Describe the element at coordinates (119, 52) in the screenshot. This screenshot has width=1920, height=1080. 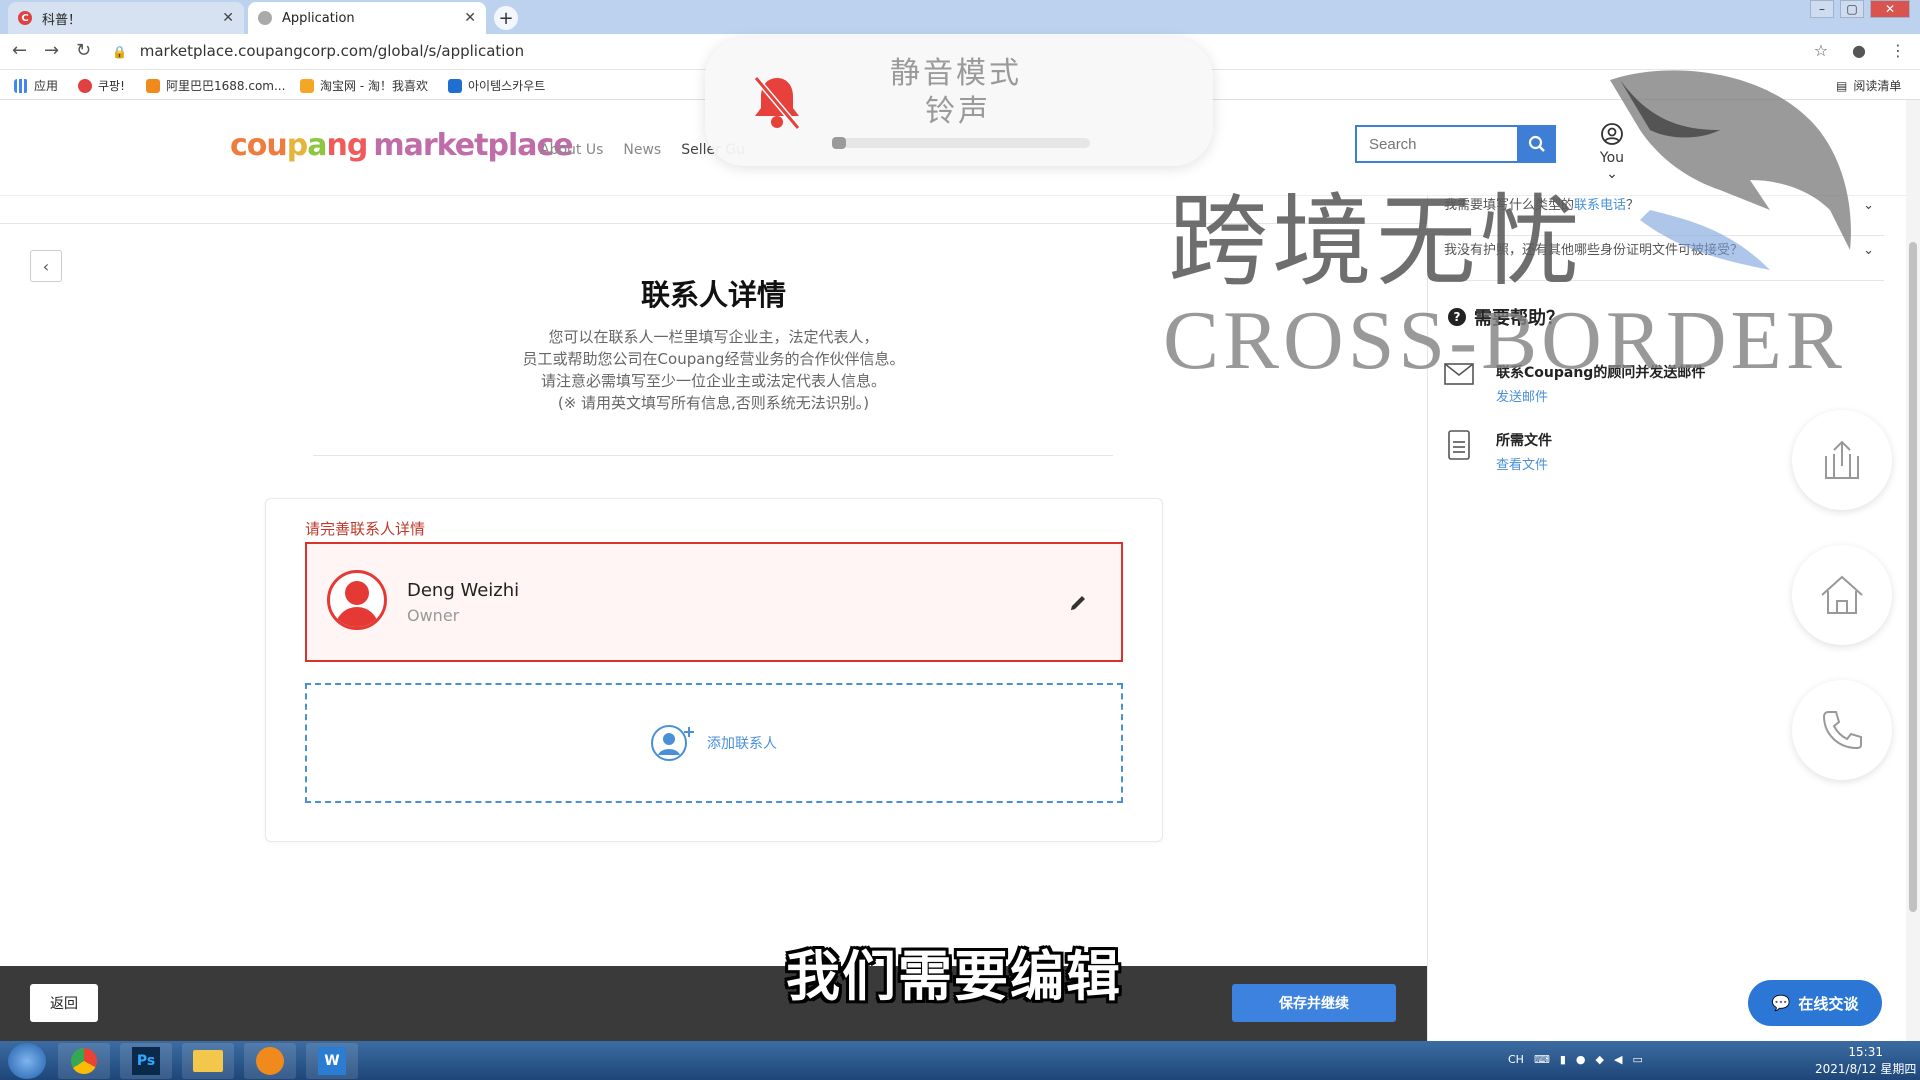
I see `lock-icon: 🔒` at that location.